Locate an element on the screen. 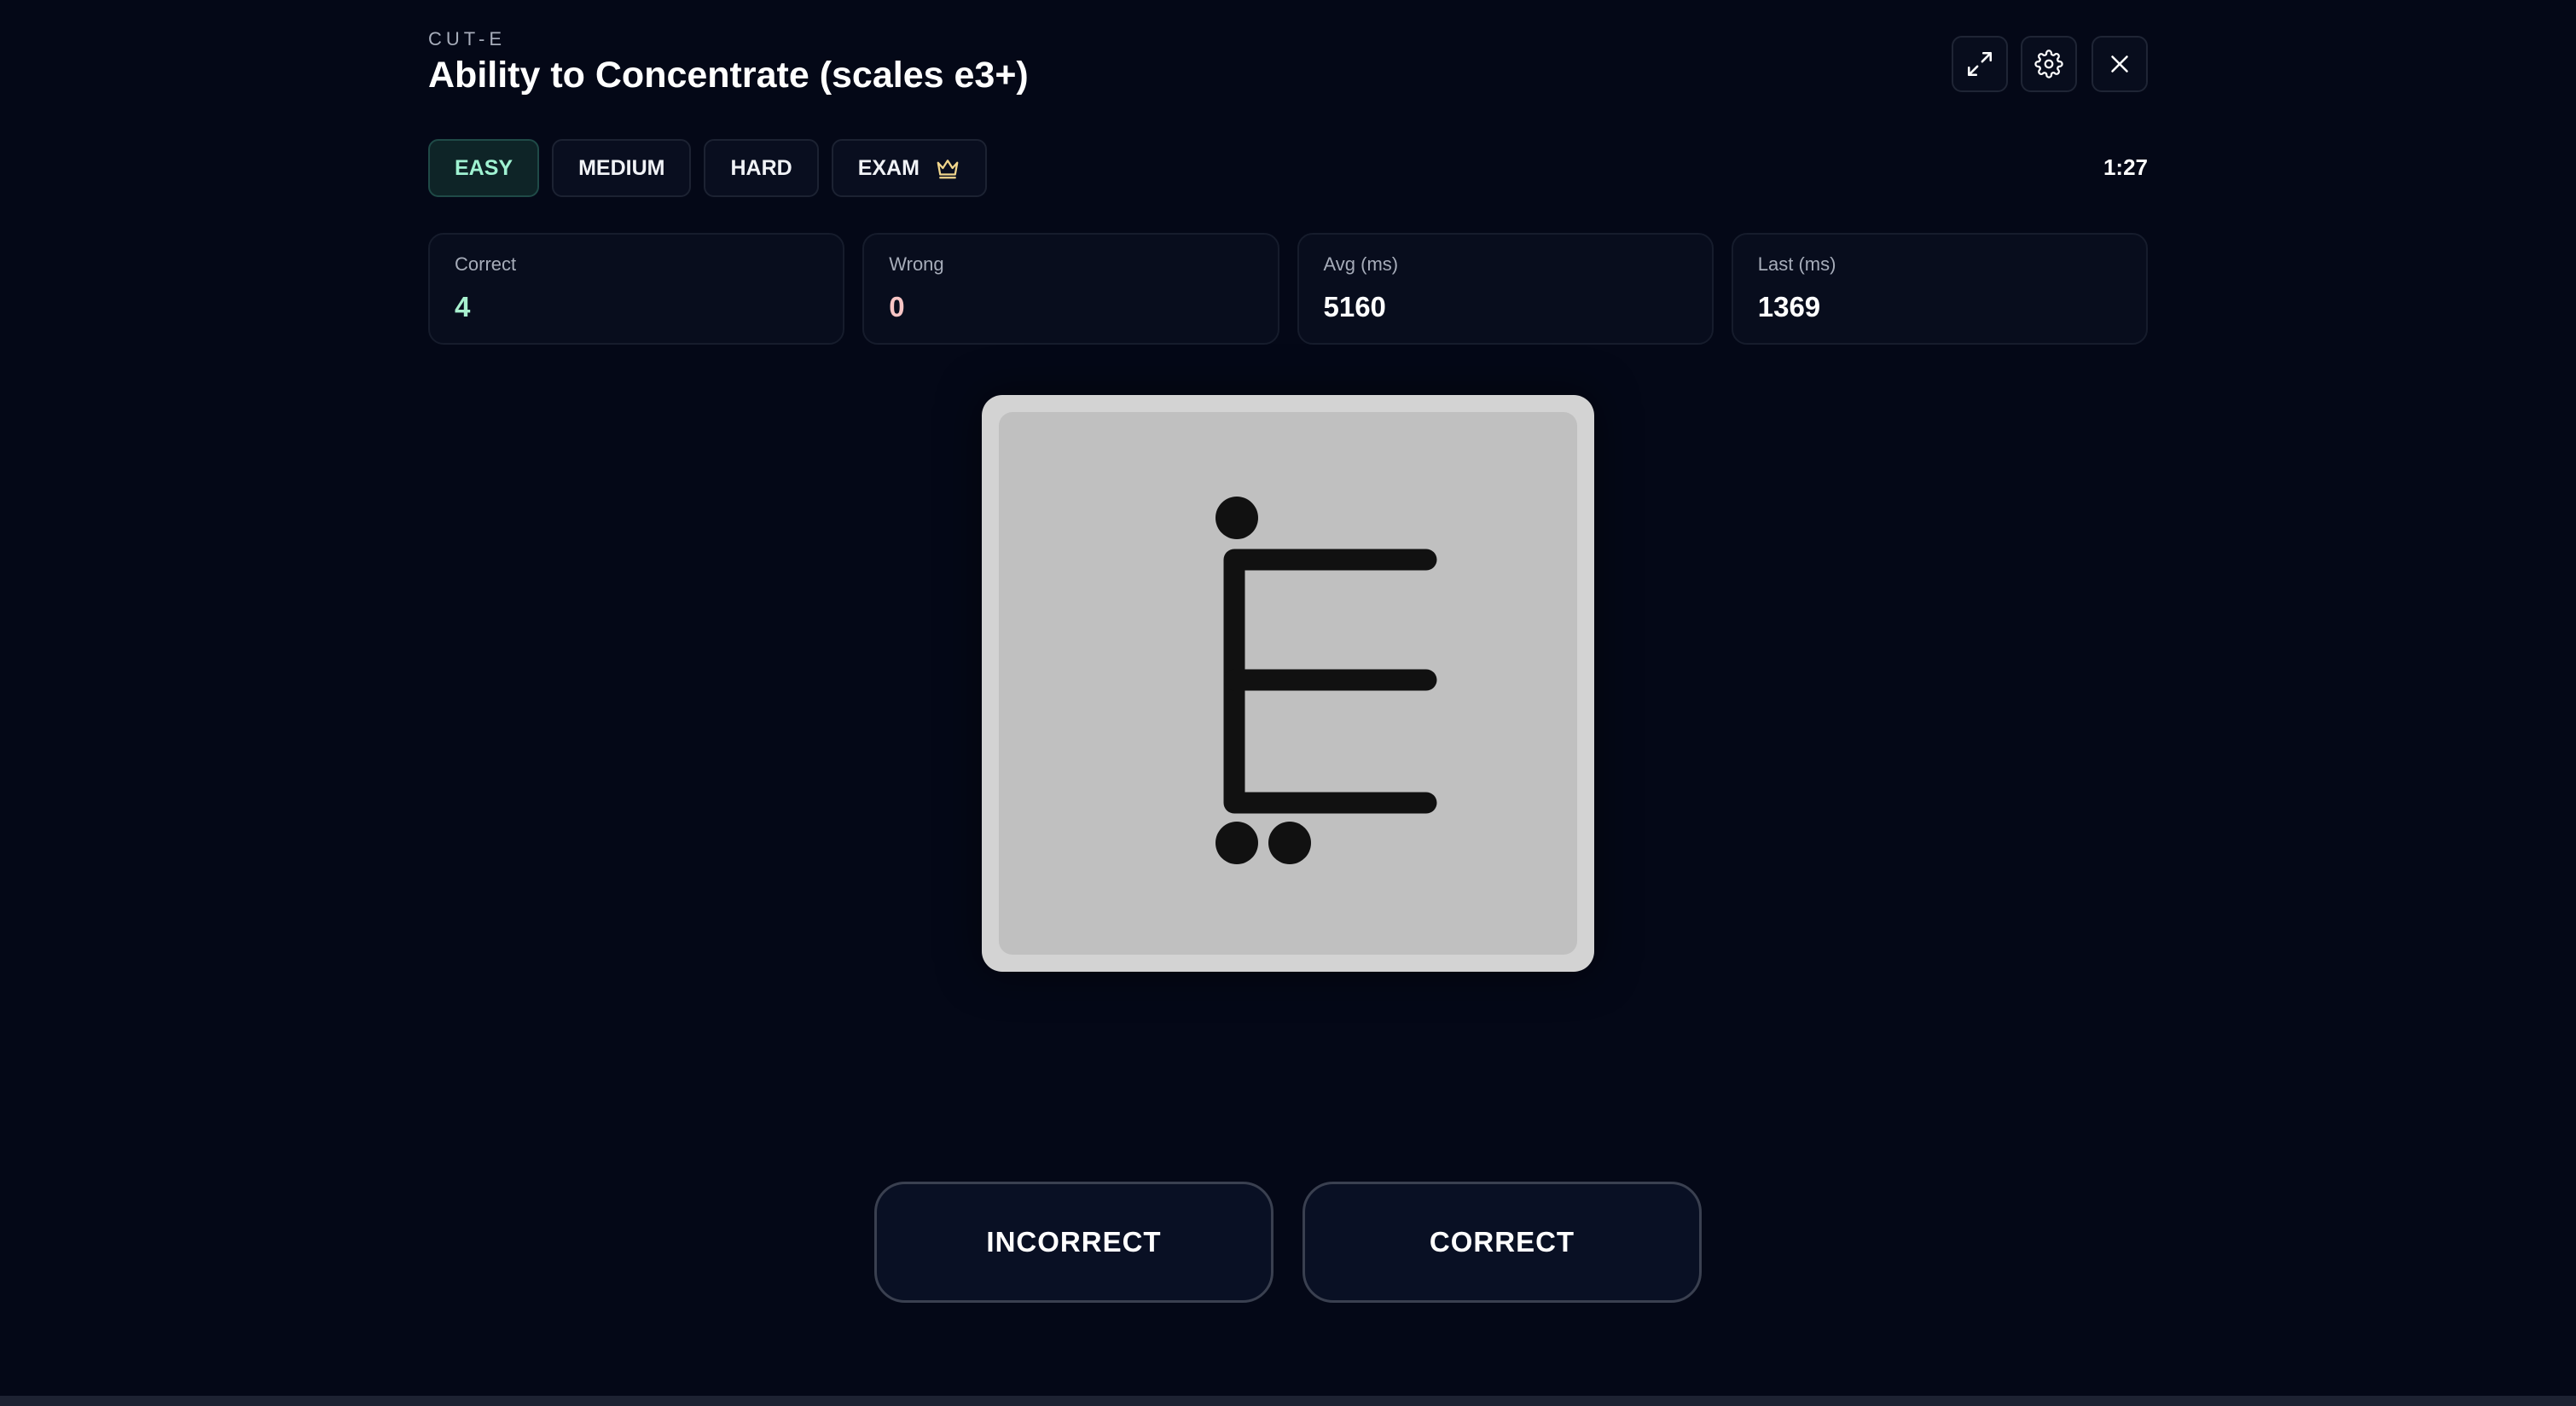 The height and width of the screenshot is (1406, 2576). stat-card-avg: Avg (ms) 5160 is located at coordinates (1505, 289).